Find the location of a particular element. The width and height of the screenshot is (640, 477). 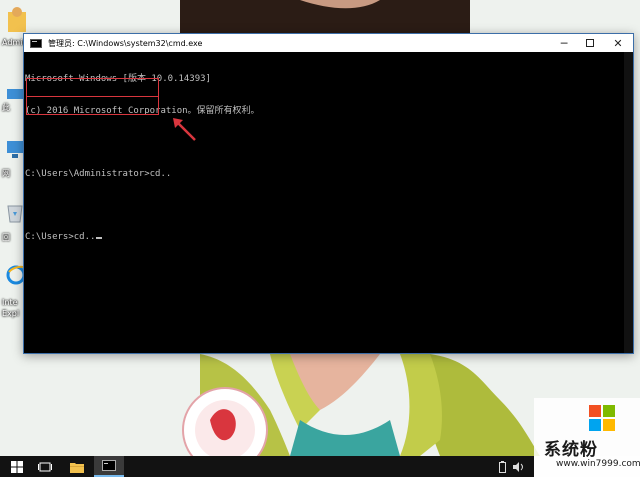

minimize-button: ─ is located at coordinates (564, 43).